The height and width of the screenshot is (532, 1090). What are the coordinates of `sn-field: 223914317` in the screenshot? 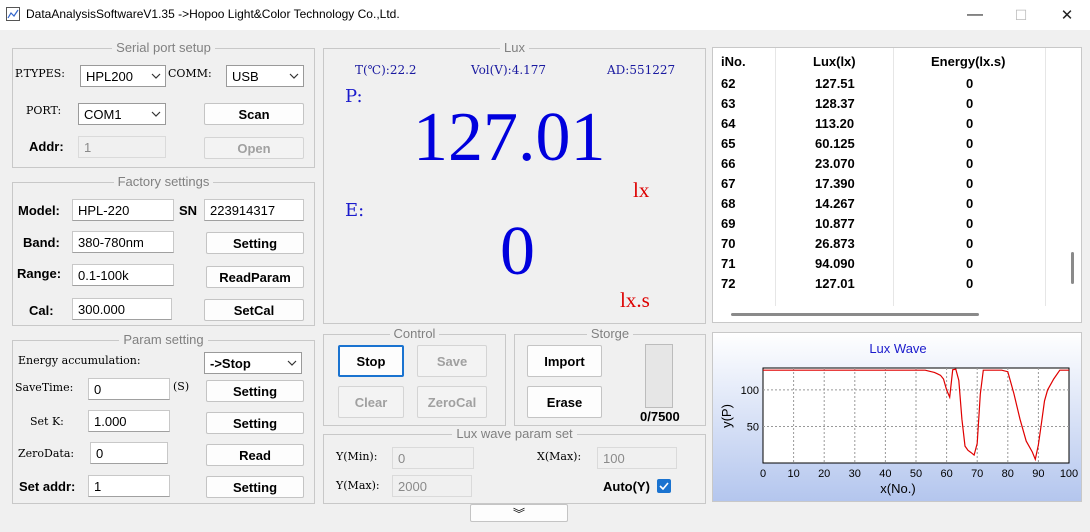 It's located at (254, 210).